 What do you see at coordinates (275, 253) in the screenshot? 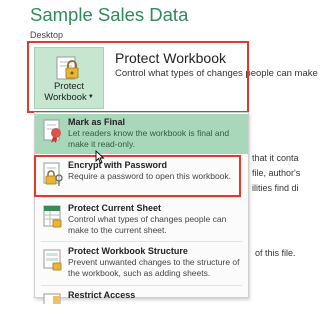
I see `info-text-line: of this file.` at bounding box center [275, 253].